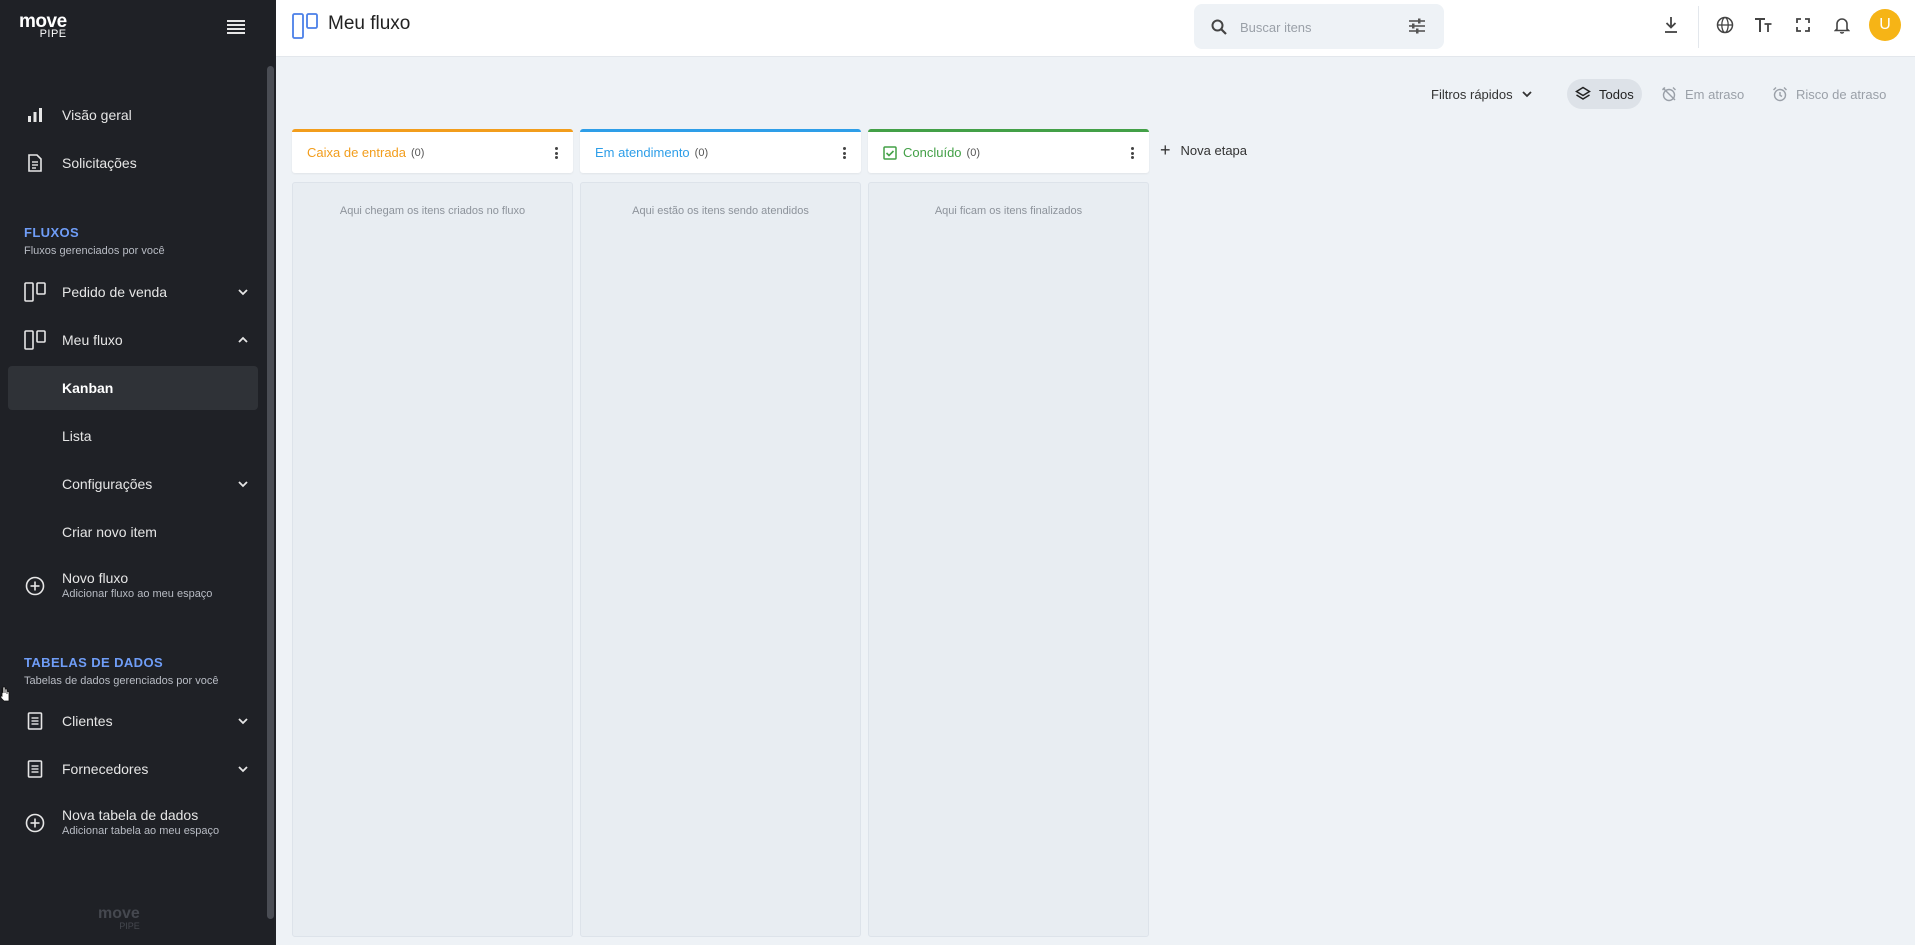 The width and height of the screenshot is (1915, 945). I want to click on chevron-up-icon, so click(243, 339).